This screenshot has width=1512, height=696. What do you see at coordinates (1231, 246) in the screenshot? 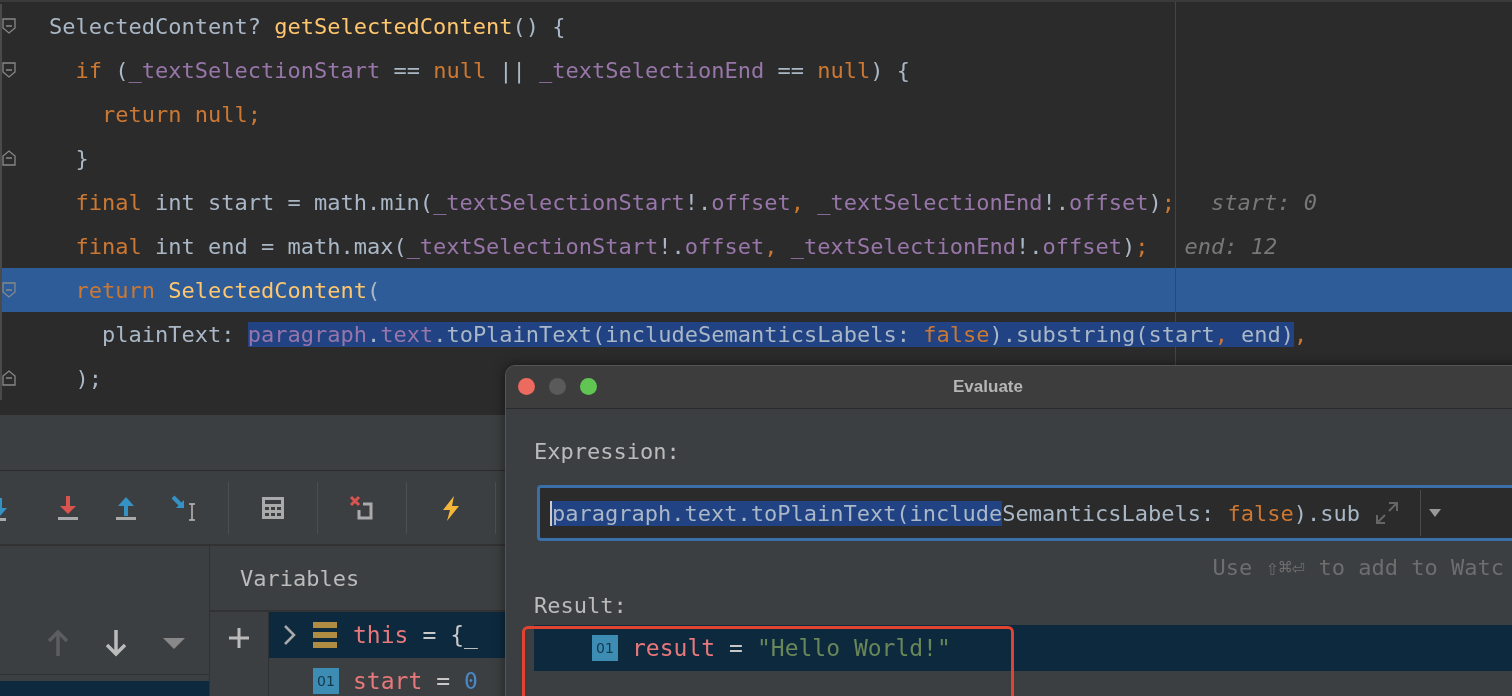
I see `inlay-hint: end: 12` at bounding box center [1231, 246].